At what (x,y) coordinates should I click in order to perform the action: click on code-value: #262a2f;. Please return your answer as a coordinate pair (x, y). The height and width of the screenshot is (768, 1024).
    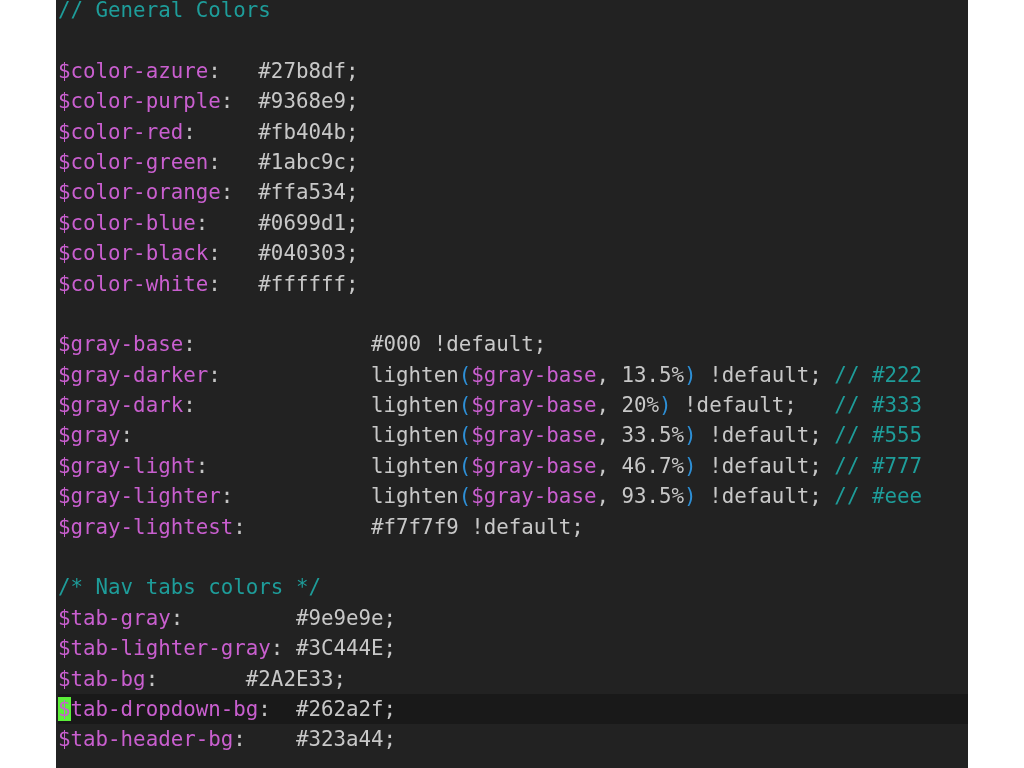
    Looking at the image, I should click on (345, 709).